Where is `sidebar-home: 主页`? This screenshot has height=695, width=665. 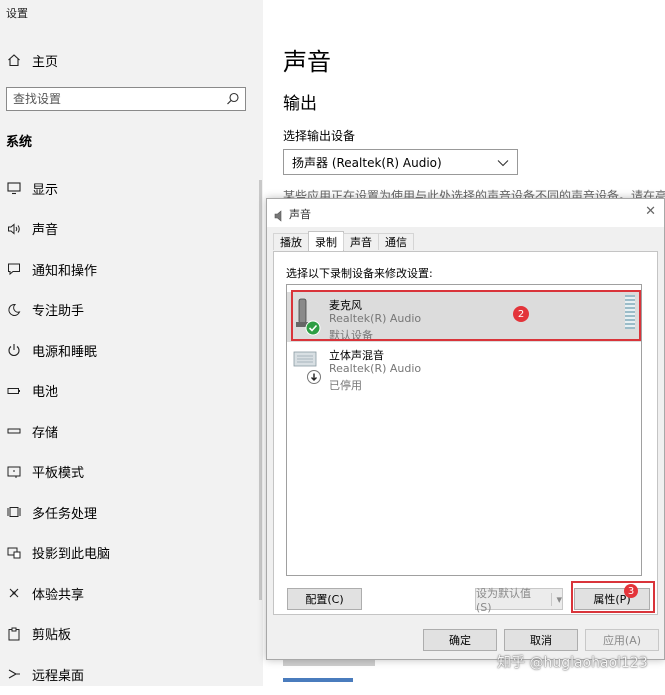
sidebar-home: 主页 is located at coordinates (32, 60).